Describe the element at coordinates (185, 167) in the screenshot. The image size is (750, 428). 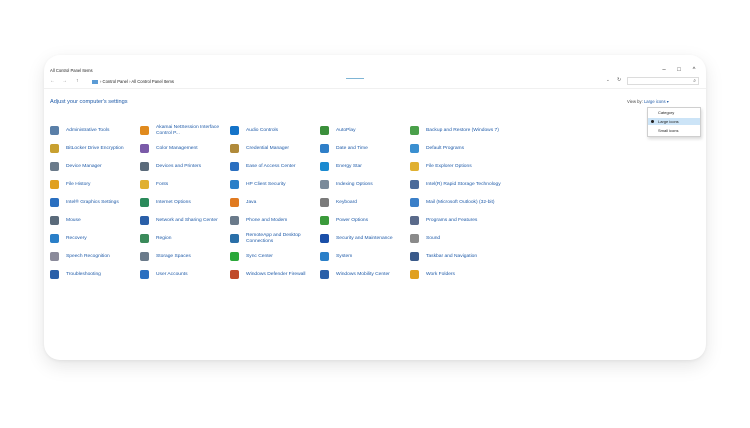
I see `control-panel-item: Devices and Printers` at that location.